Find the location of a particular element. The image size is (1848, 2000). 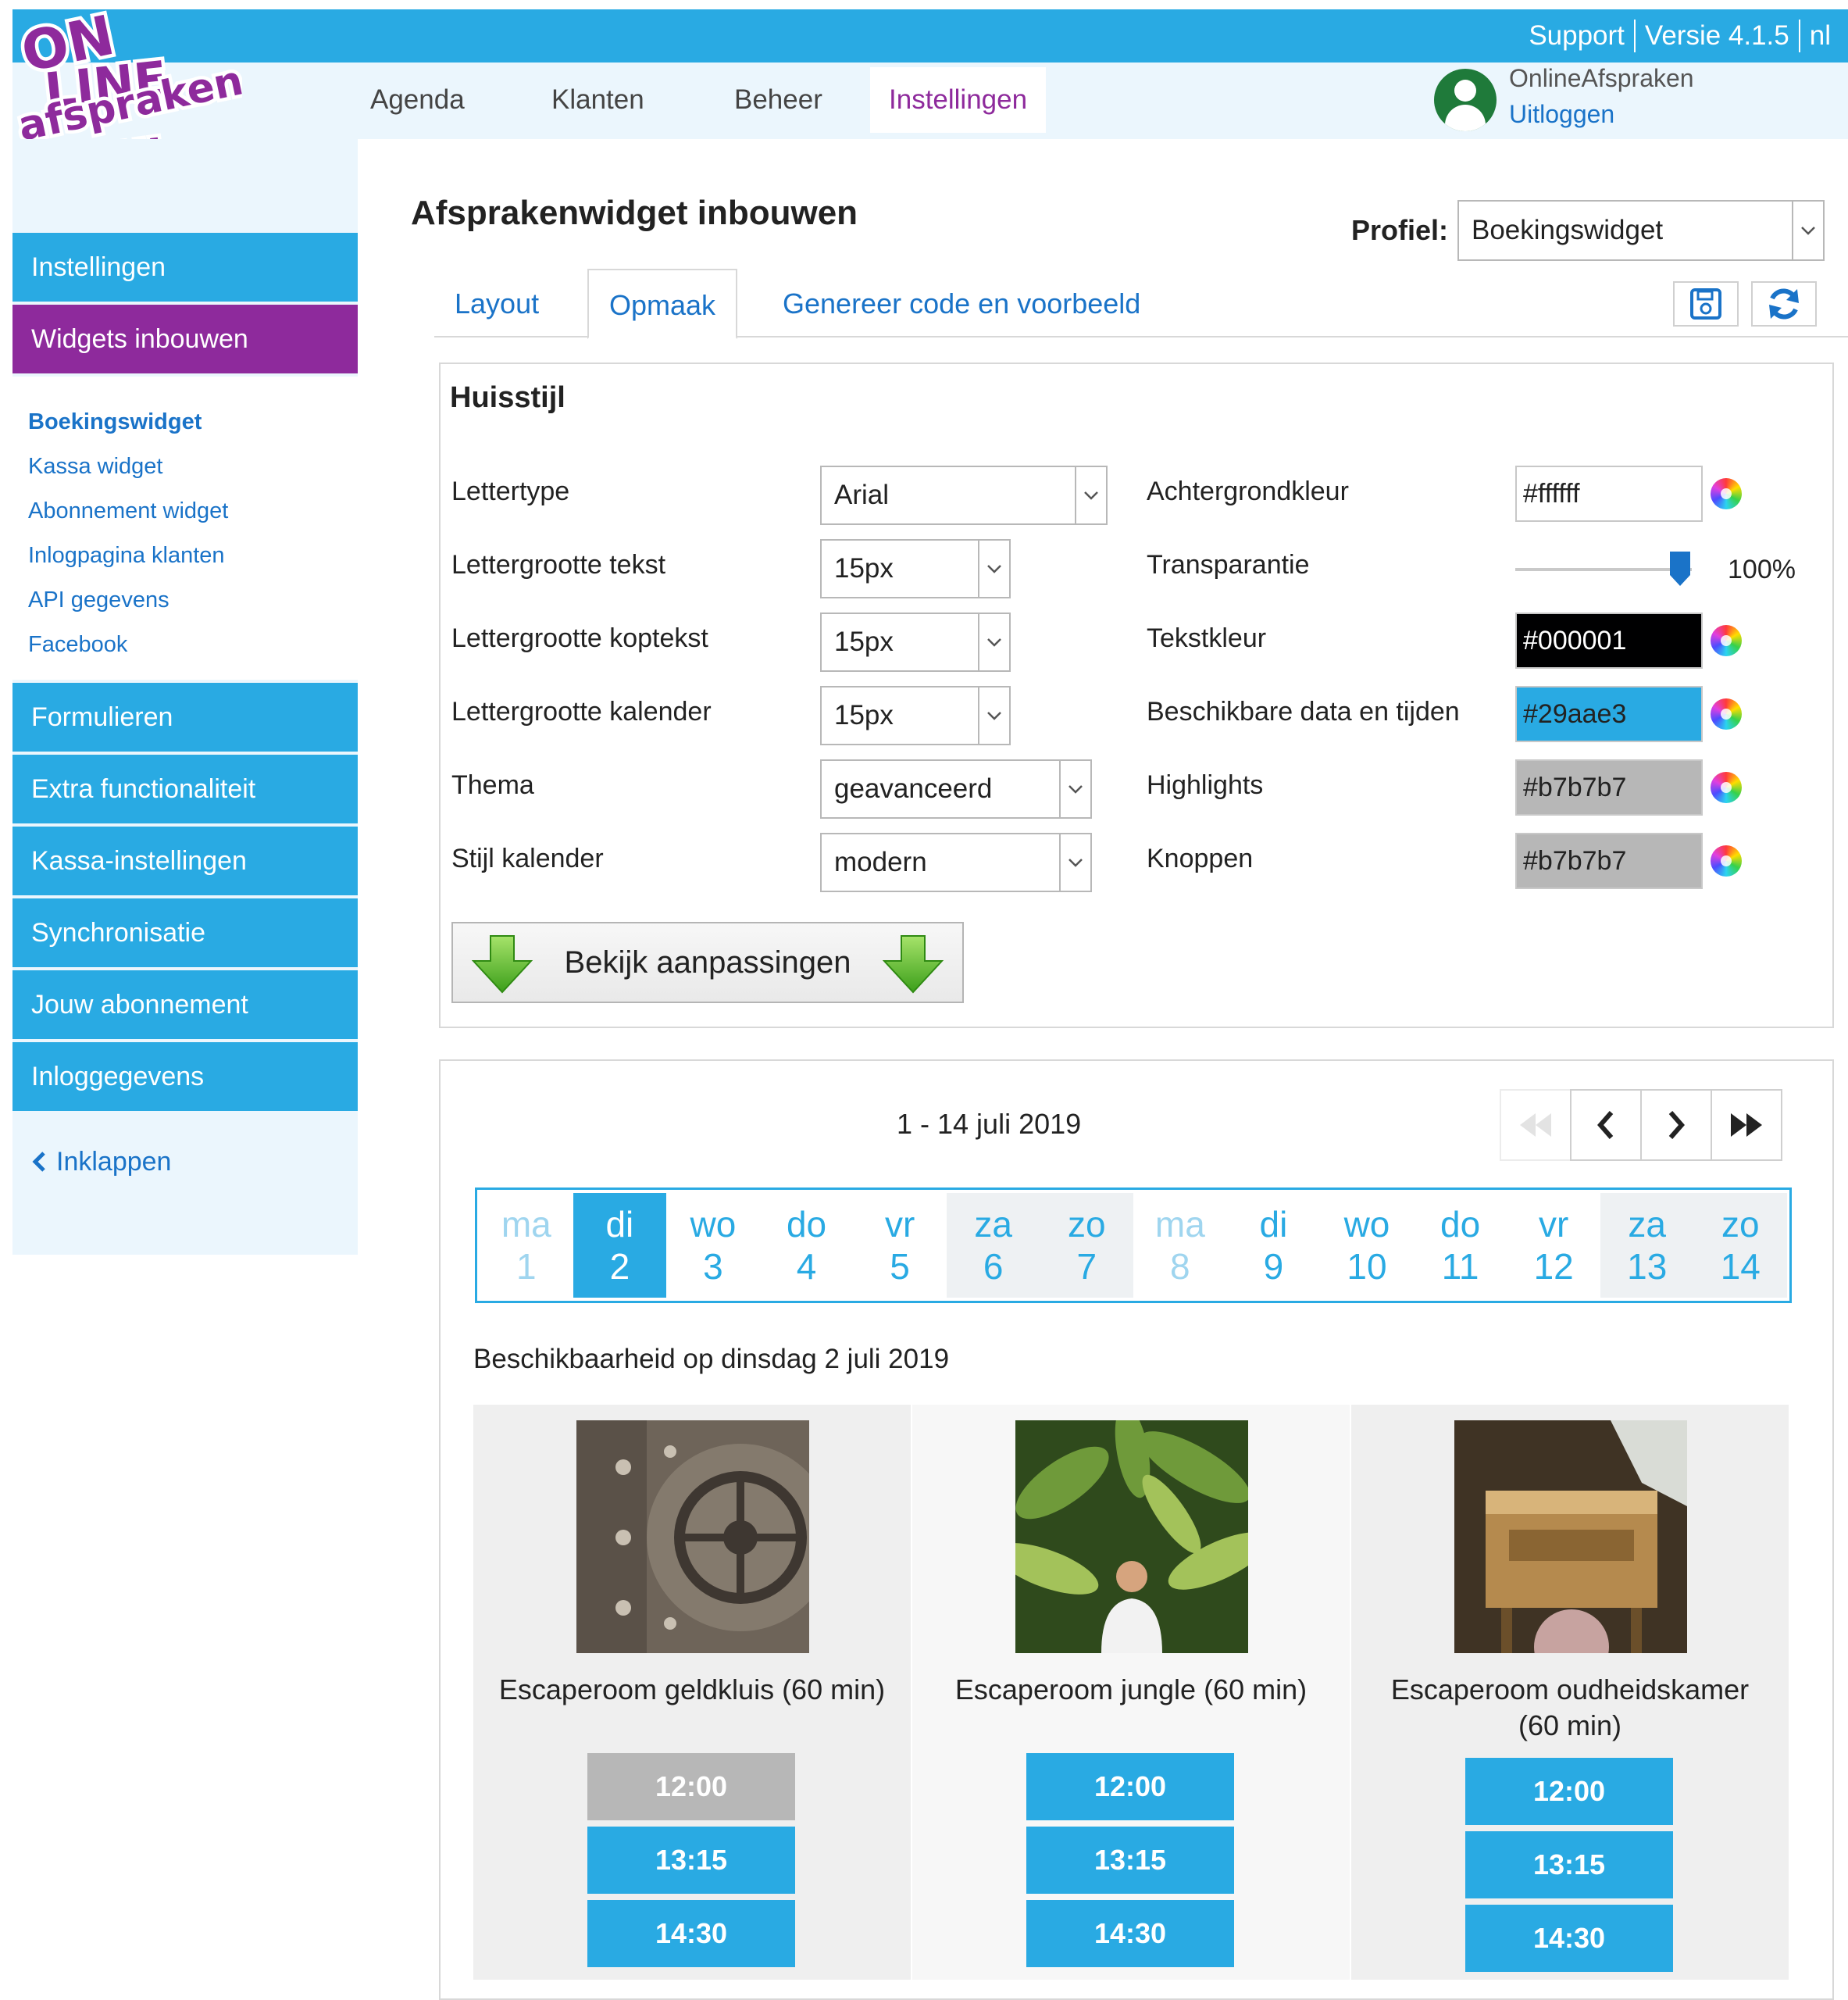

sidebar-item-instellingen: Instellingen is located at coordinates (185, 267).